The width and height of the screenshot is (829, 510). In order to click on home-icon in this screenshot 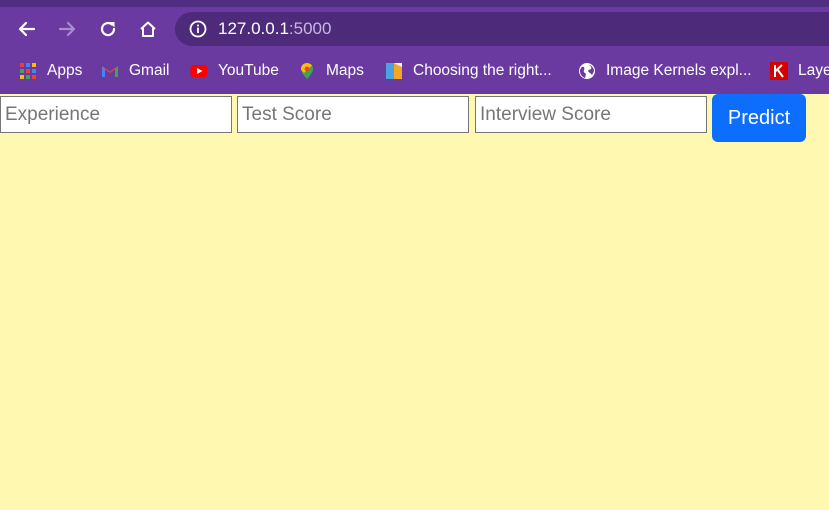, I will do `click(148, 29)`.